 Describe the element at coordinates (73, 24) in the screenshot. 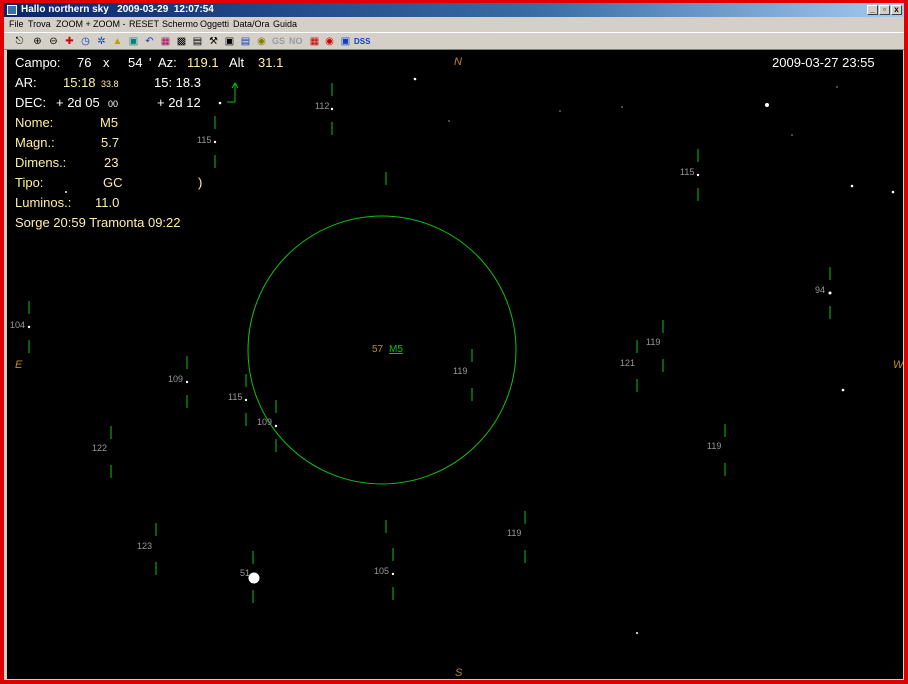

I see `menu-zoom-in: ZOOM +` at that location.